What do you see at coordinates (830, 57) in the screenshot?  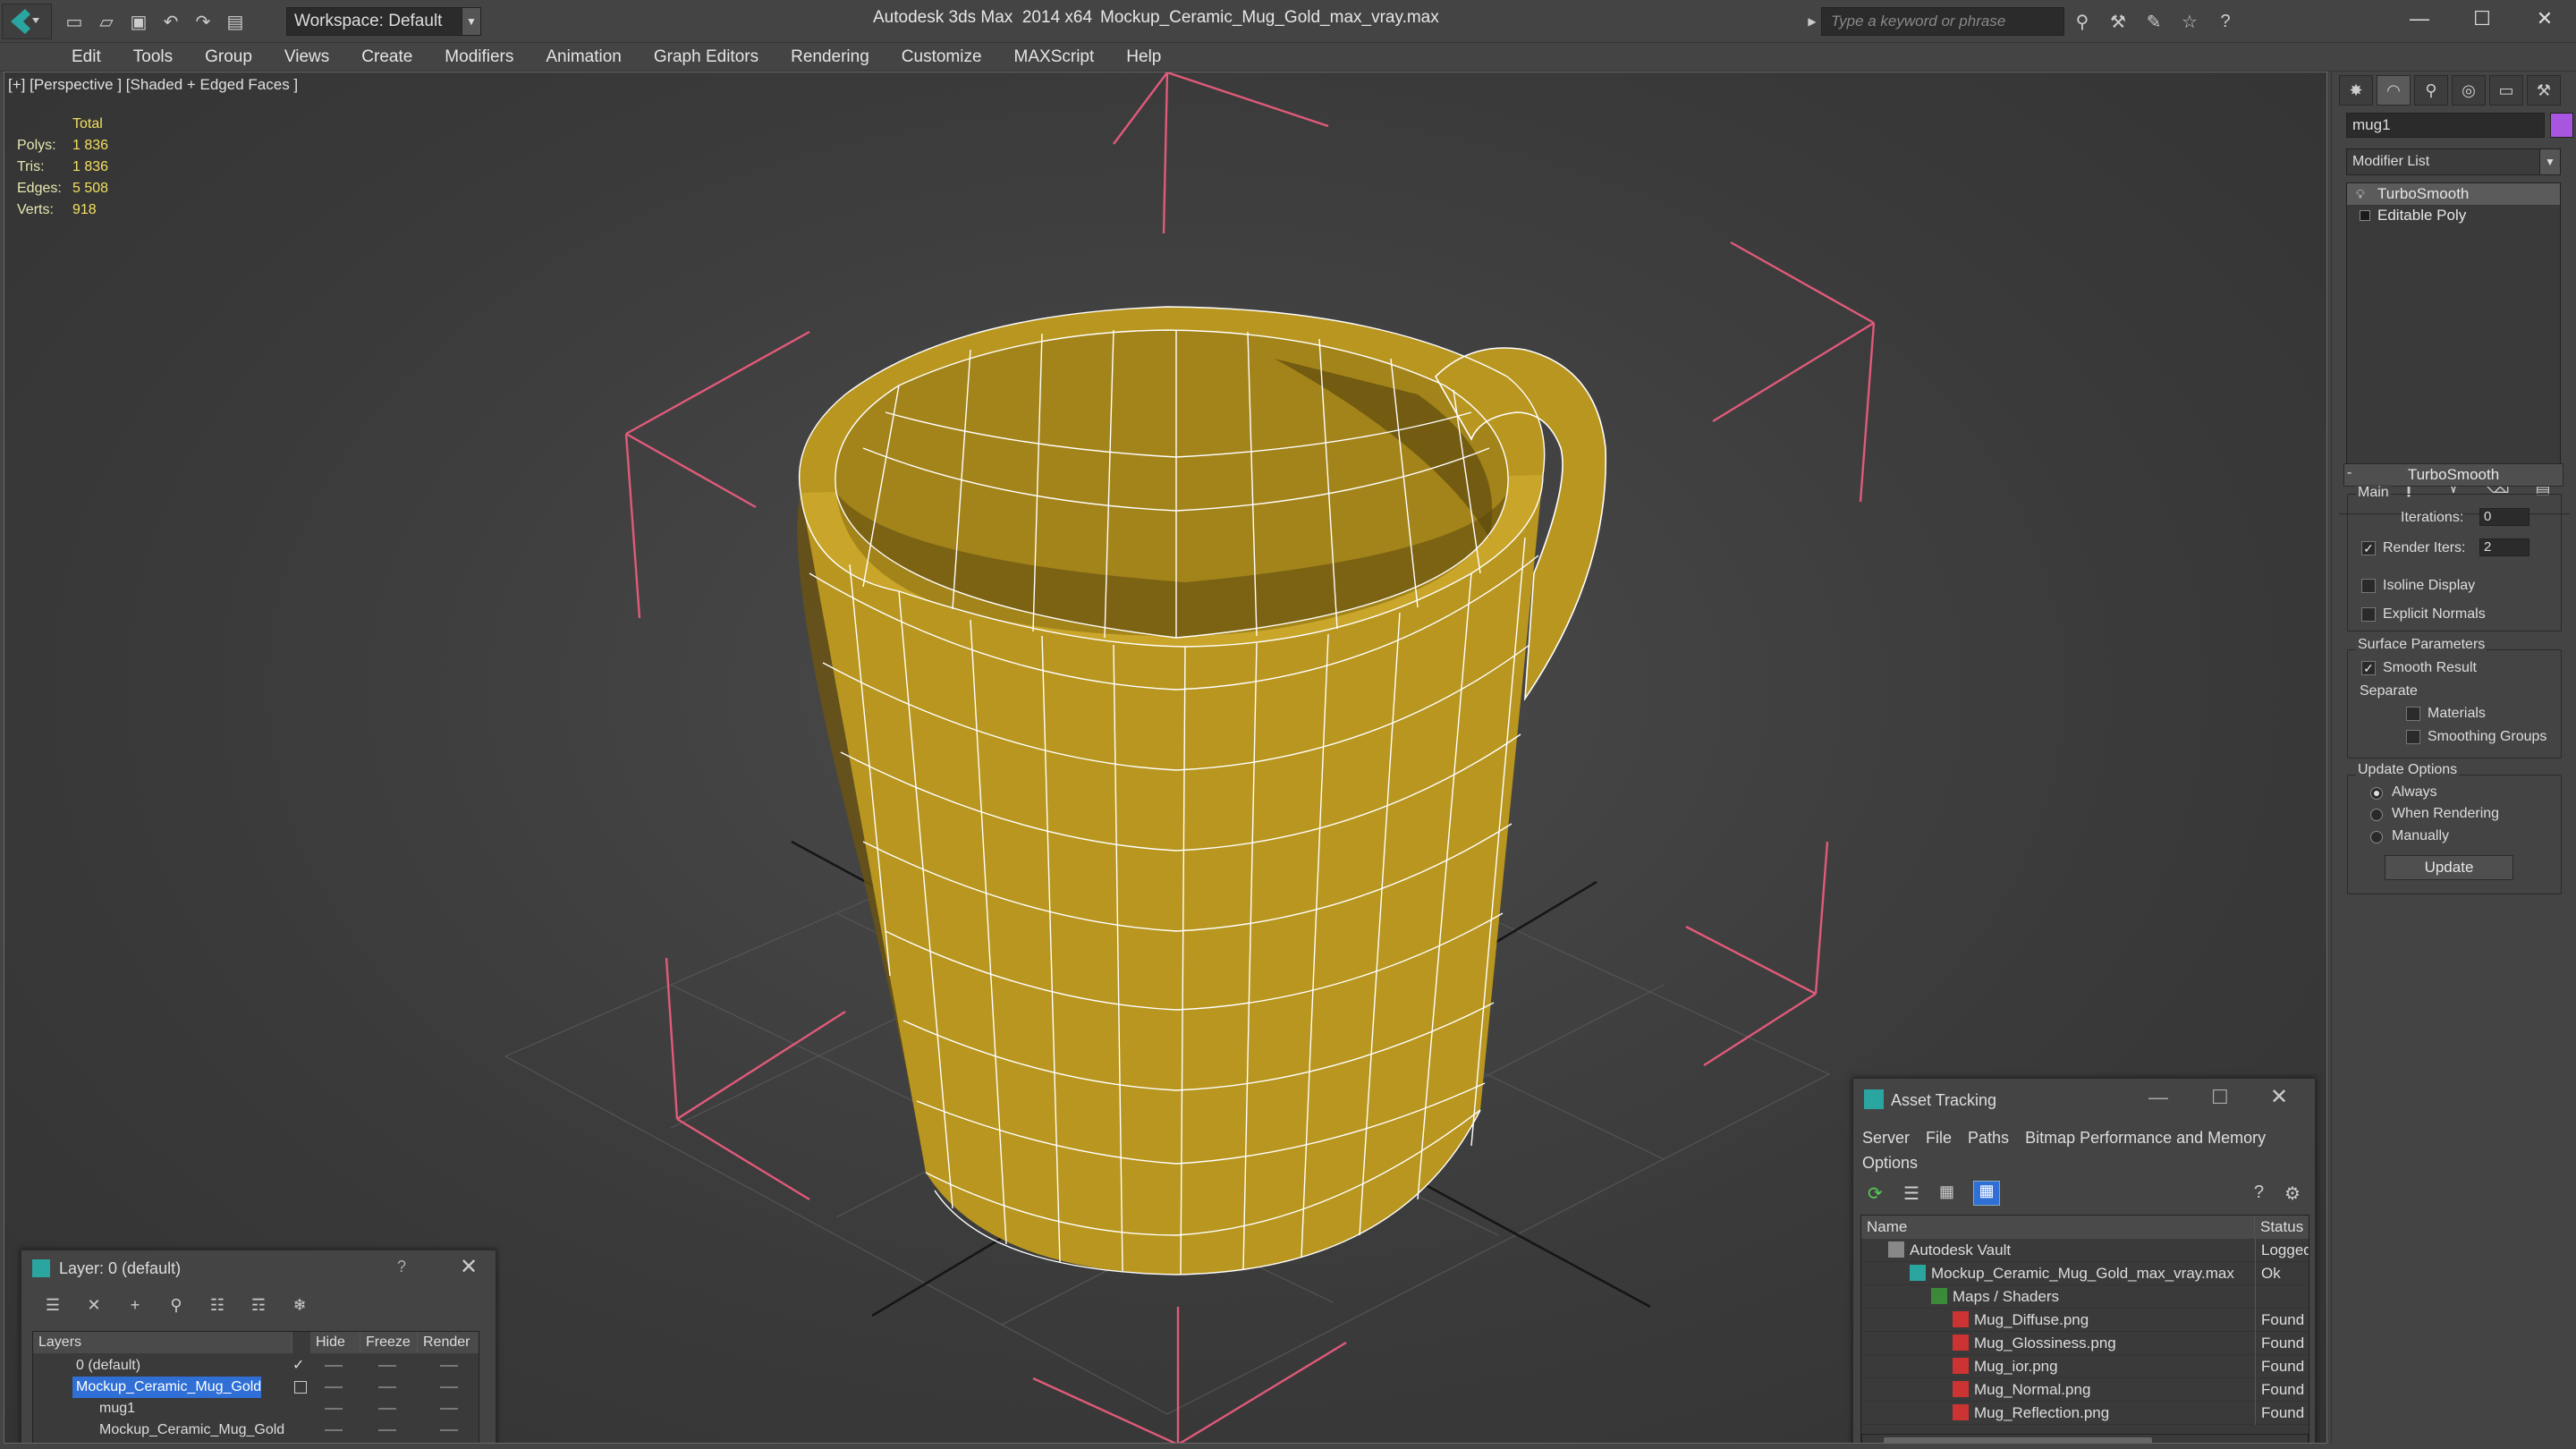 I see `menu-rendering: Rendering` at bounding box center [830, 57].